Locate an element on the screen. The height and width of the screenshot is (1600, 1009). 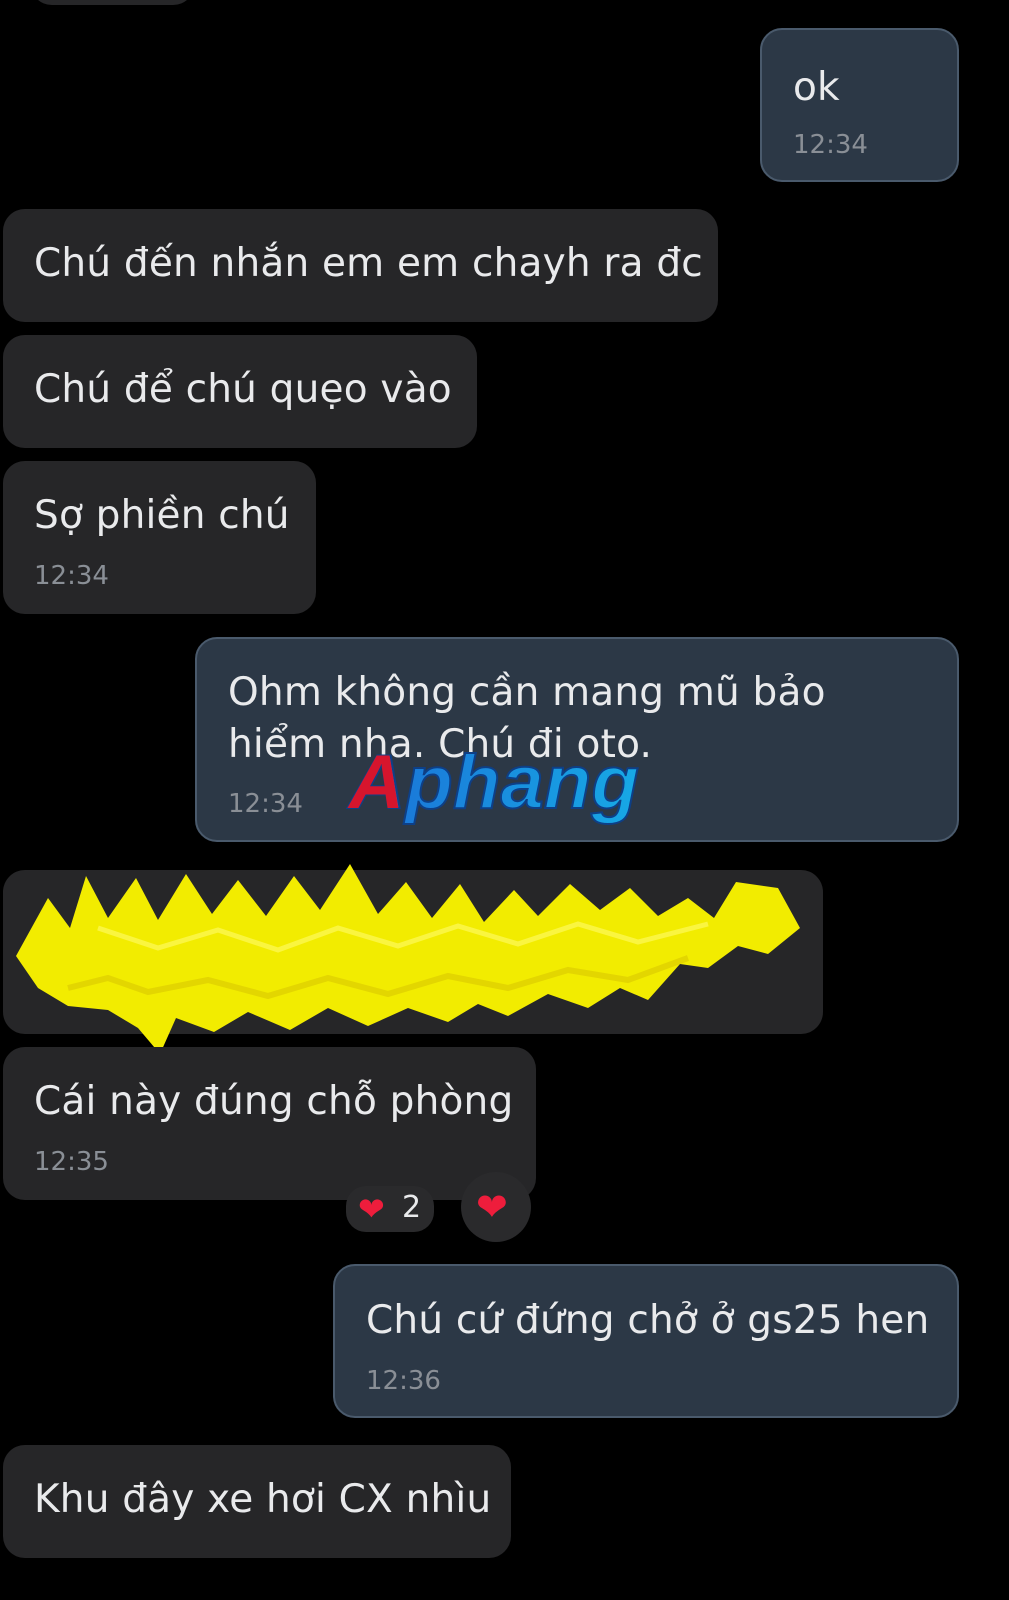
reaction-count: 2 is located at coordinates (412, 1207).